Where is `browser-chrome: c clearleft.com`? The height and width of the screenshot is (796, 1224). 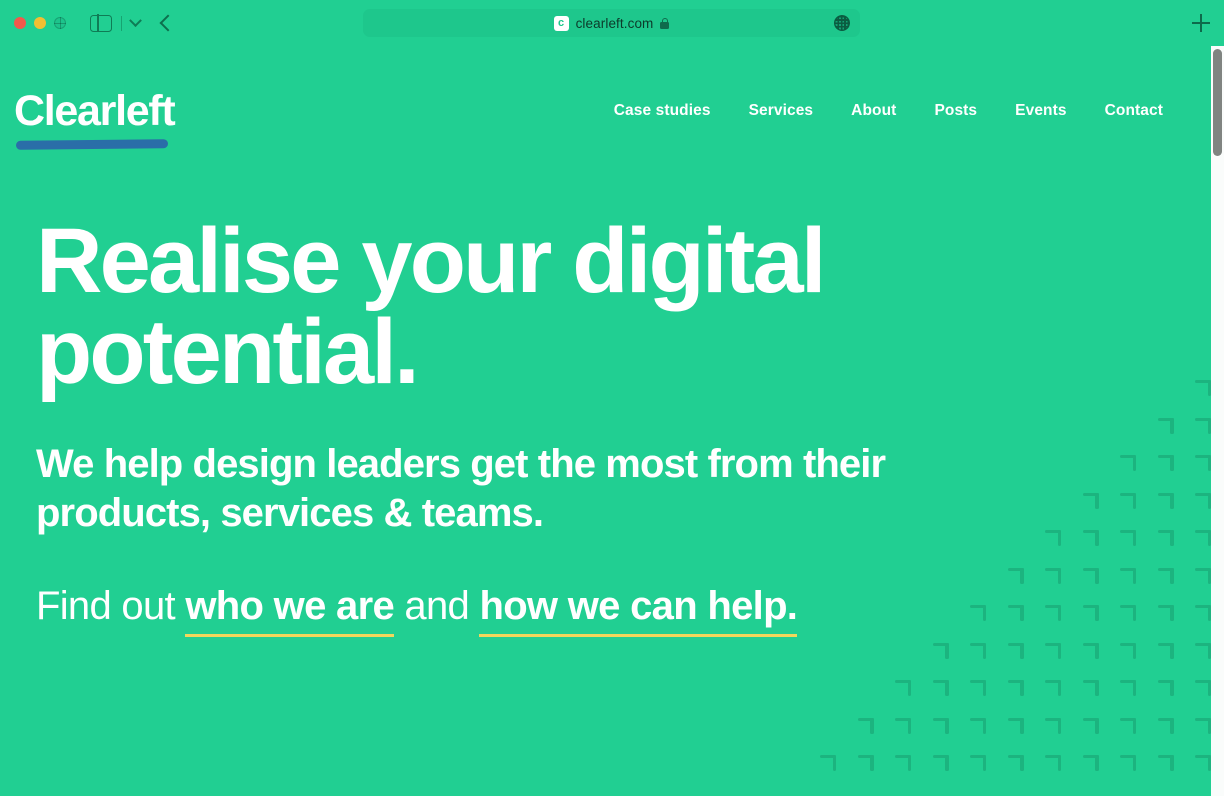
browser-chrome: c clearleft.com is located at coordinates (612, 23).